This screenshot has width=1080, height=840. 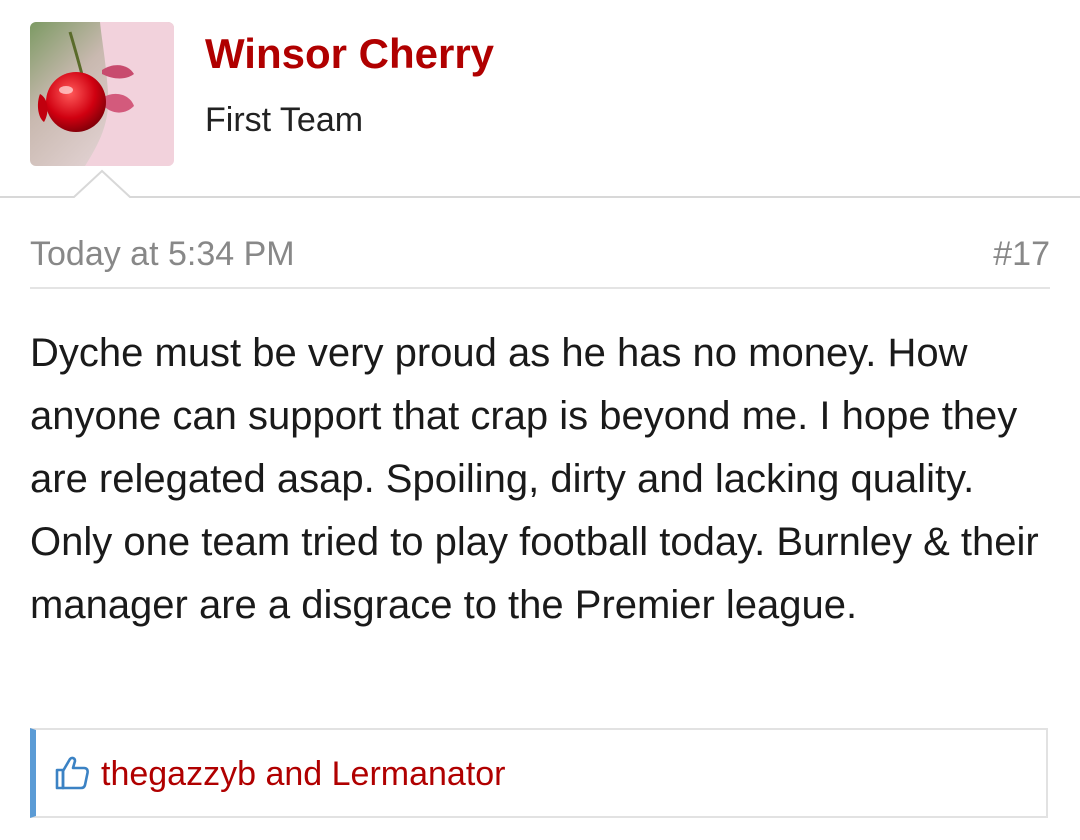 I want to click on user-info-separator, so click(x=540, y=183).